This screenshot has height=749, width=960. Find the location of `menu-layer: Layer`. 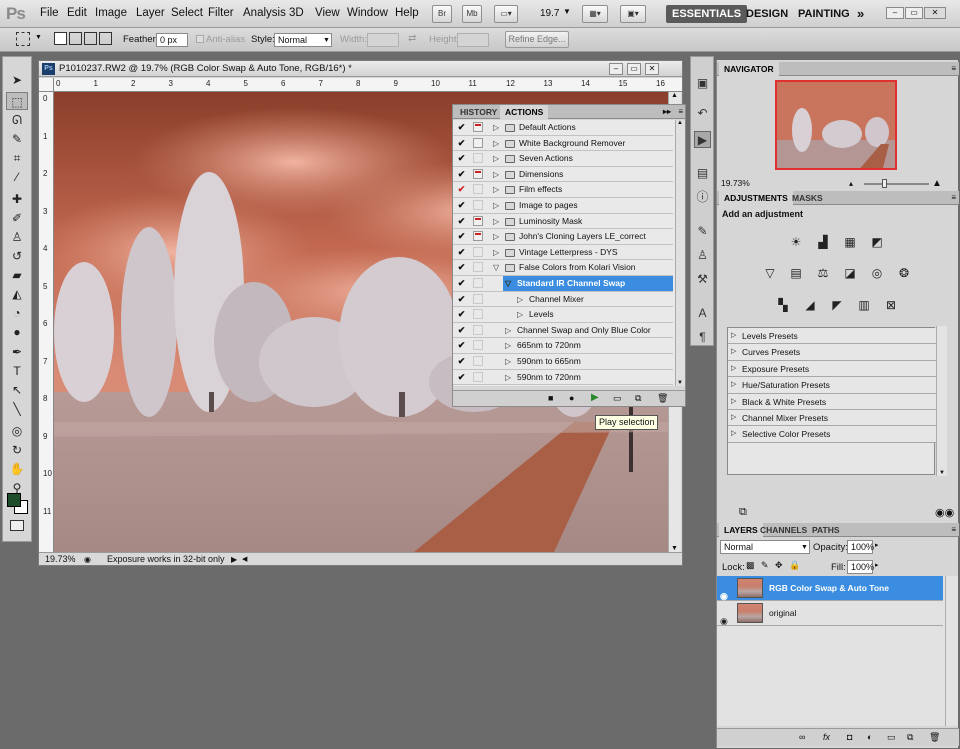

menu-layer: Layer is located at coordinates (150, 13).